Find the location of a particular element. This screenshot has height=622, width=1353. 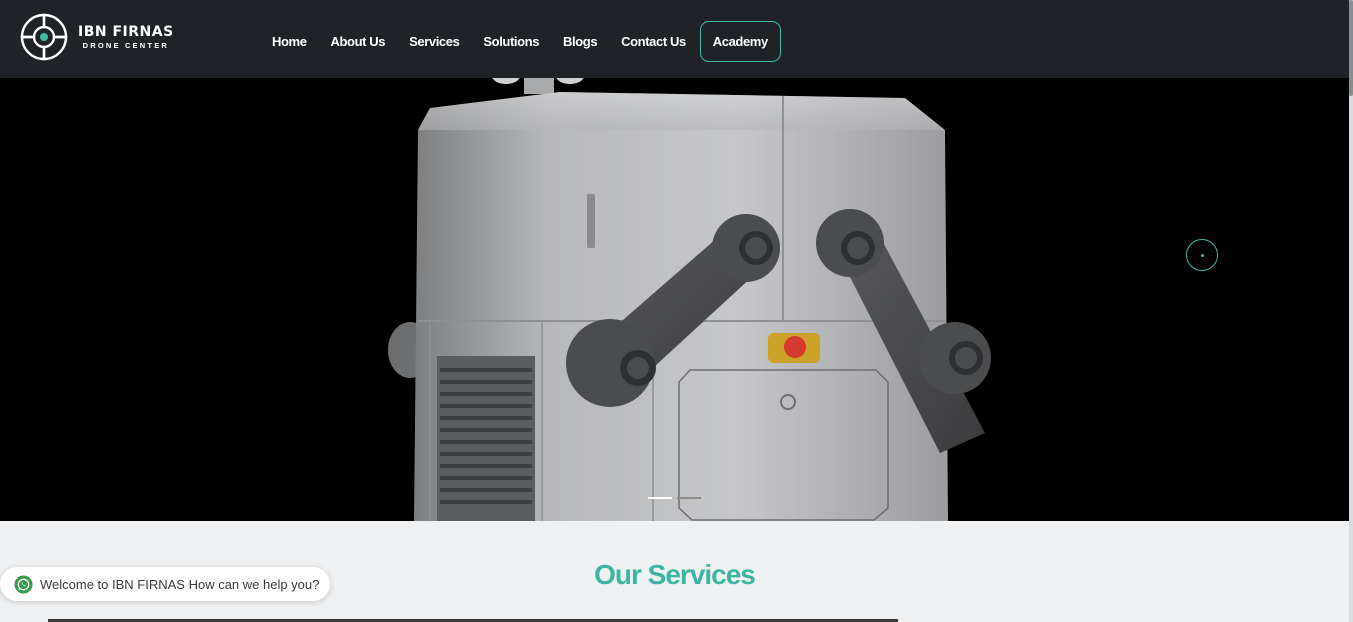

nav-blogs: Blogs is located at coordinates (580, 41).